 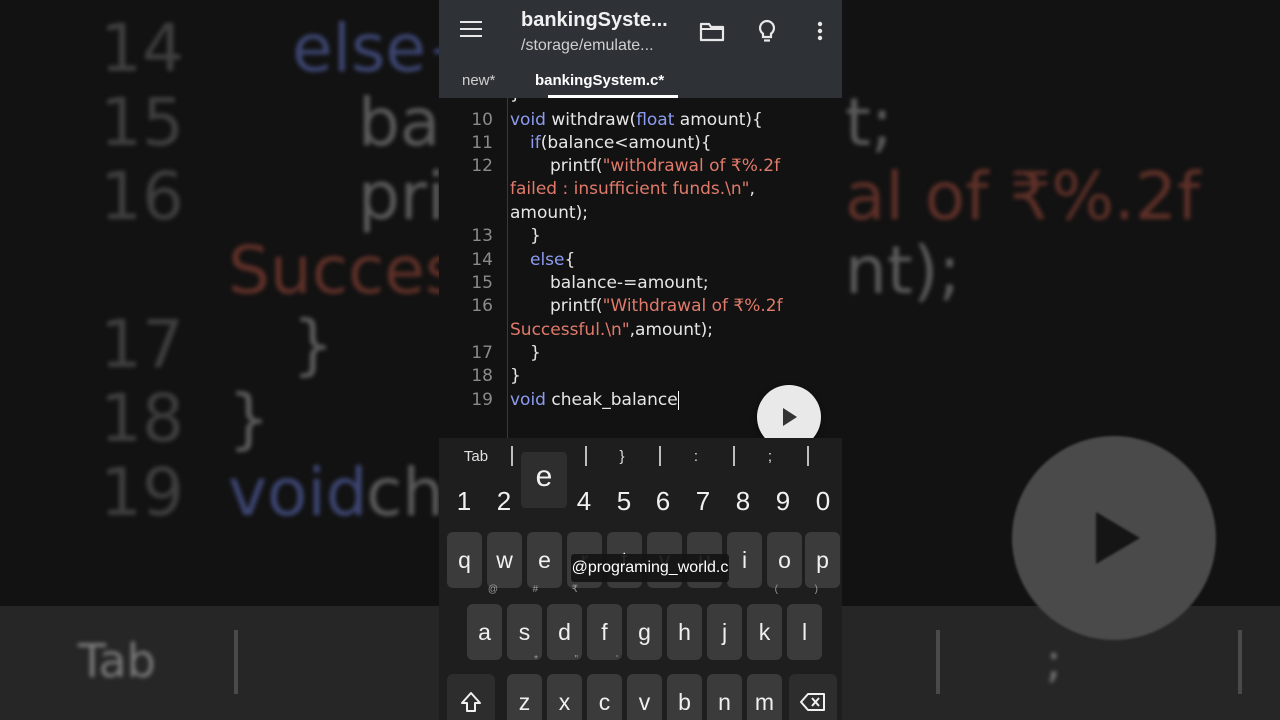 What do you see at coordinates (696, 458) in the screenshot?
I see `extra-key-colon: :` at bounding box center [696, 458].